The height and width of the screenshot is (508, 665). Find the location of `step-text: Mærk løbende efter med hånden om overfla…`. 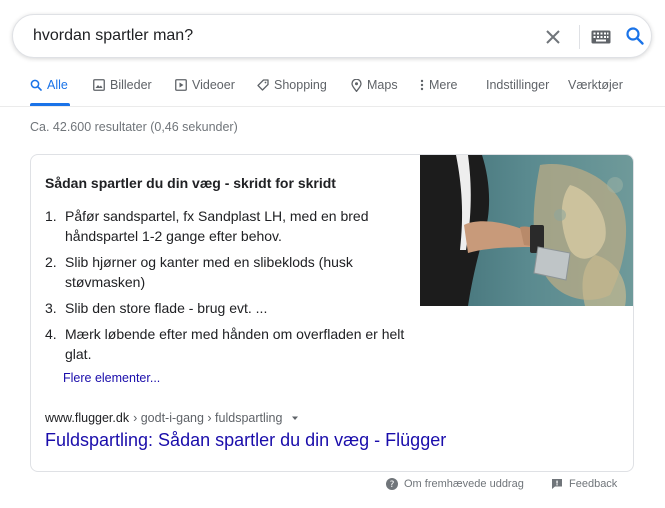

step-text: Mærk løbende efter med hånden om overfla… is located at coordinates (235, 344).